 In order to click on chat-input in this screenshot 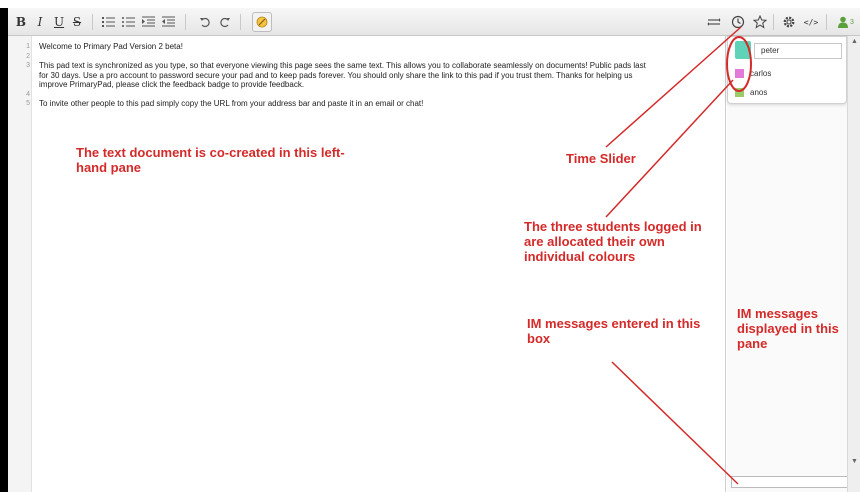, I will do `click(792, 482)`.